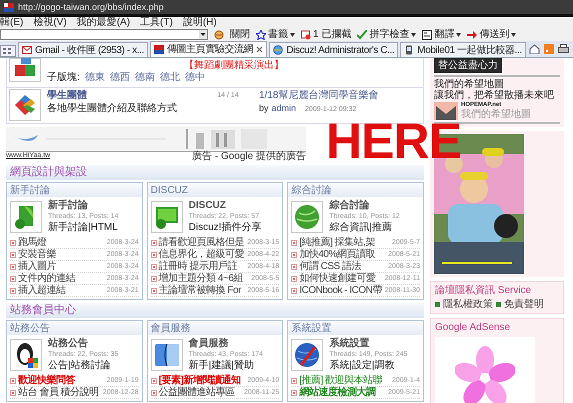  I want to click on menu-item: 工具(T), so click(156, 22).